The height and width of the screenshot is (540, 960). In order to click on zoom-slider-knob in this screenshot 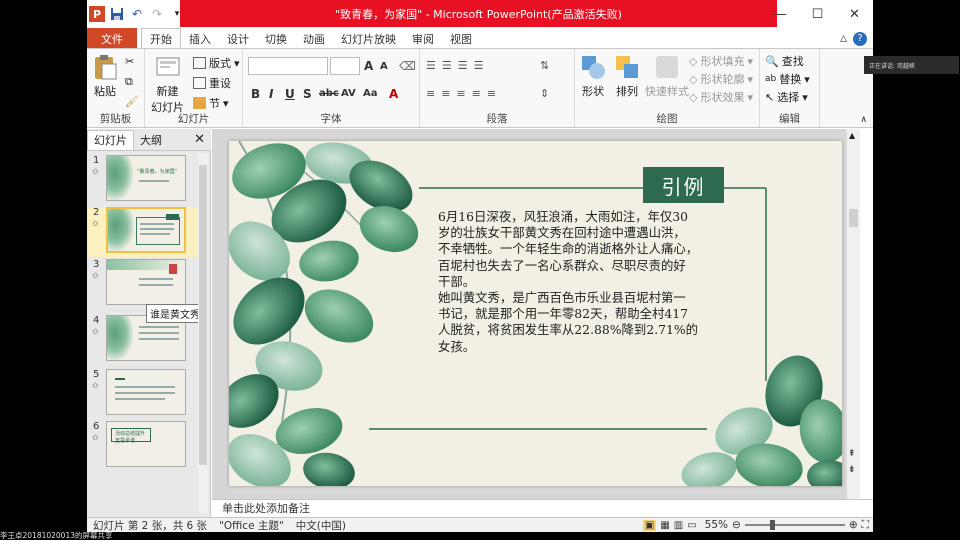, I will do `click(773, 525)`.